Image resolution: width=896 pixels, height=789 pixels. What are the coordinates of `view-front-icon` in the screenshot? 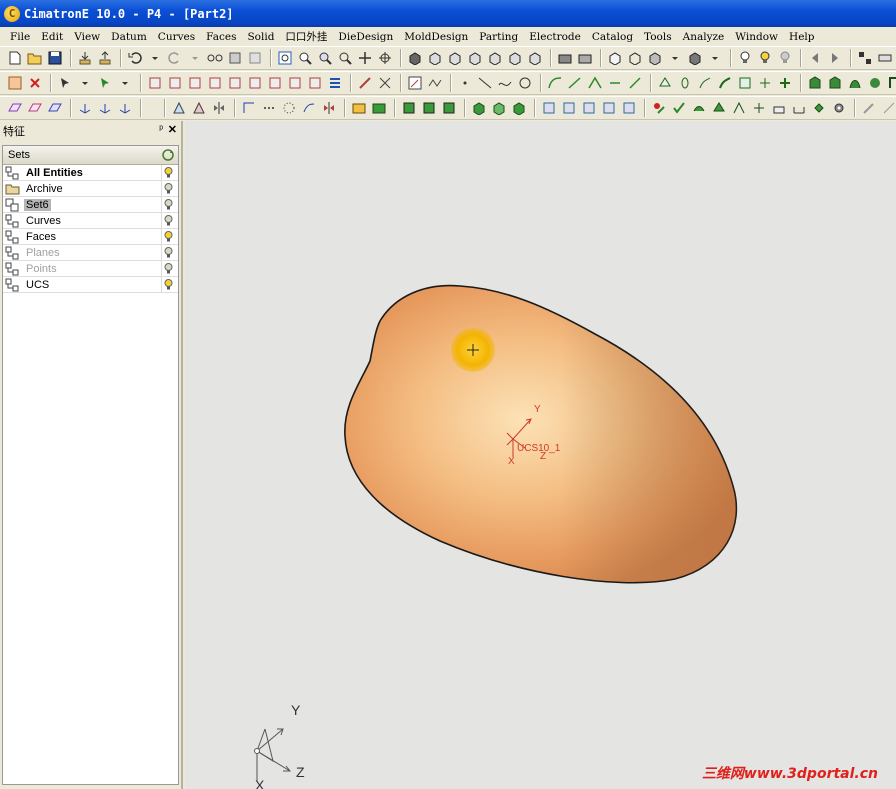 It's located at (434, 58).